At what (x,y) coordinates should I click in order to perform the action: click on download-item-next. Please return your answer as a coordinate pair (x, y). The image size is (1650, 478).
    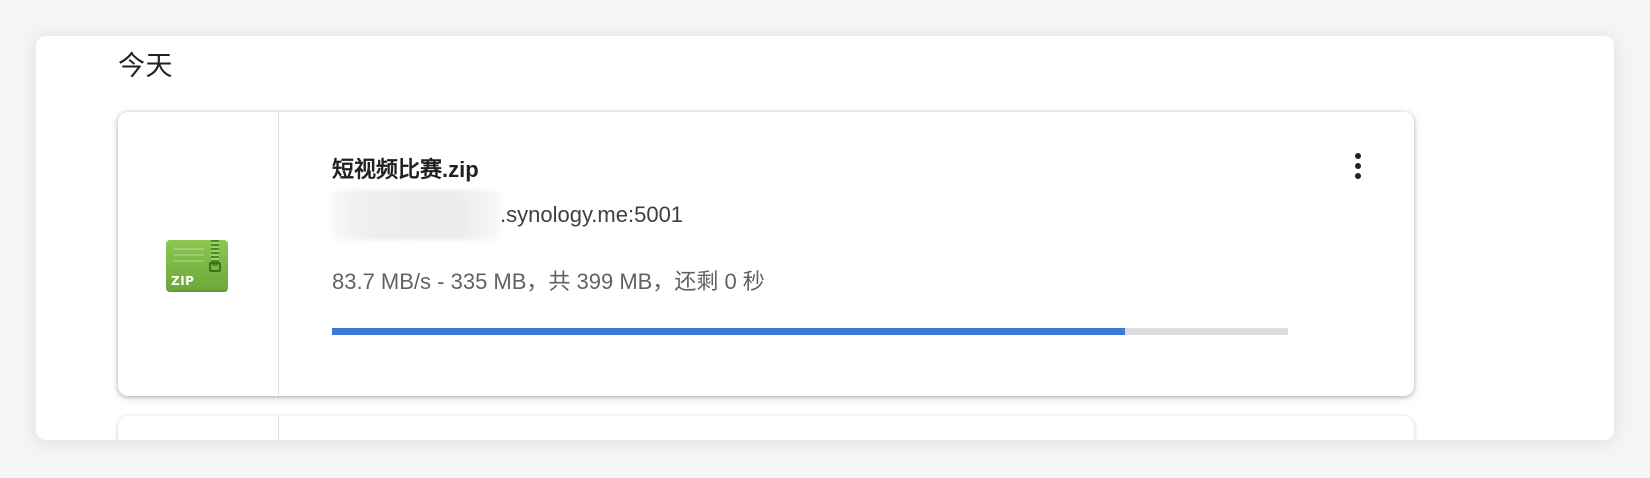
    Looking at the image, I should click on (766, 428).